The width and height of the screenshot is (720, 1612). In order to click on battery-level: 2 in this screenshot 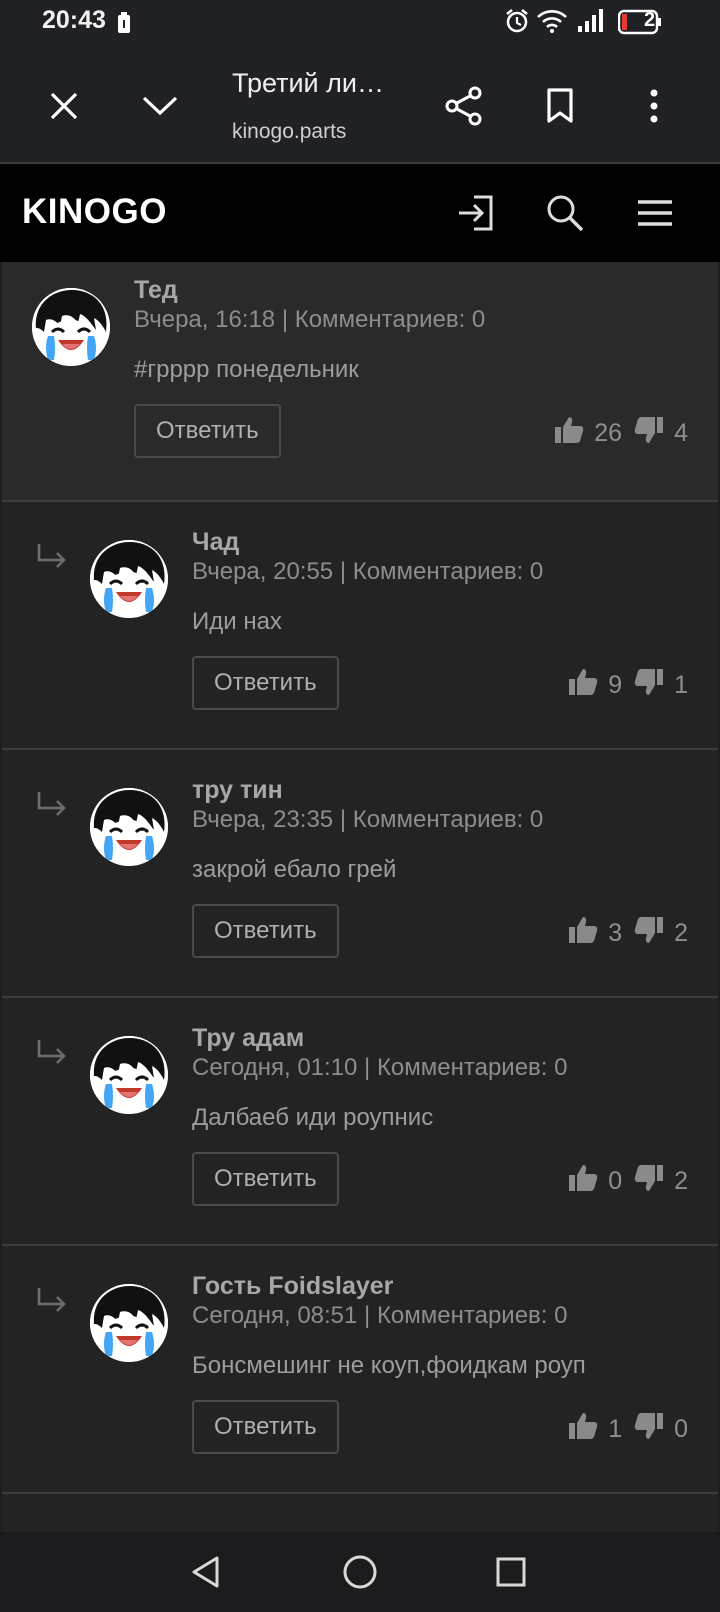, I will do `click(650, 20)`.